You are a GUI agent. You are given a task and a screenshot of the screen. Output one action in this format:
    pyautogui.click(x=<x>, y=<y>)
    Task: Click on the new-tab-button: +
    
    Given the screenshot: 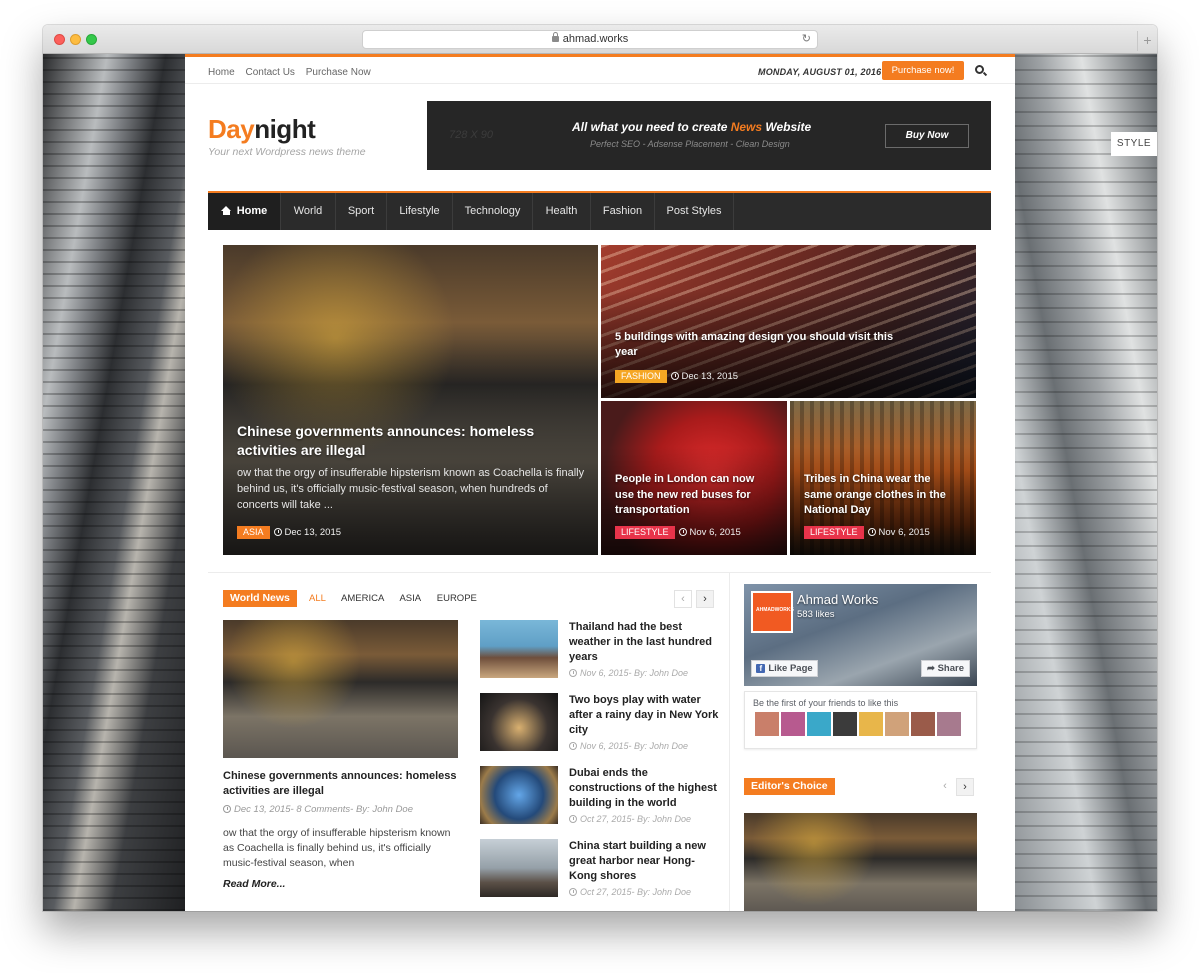 What is the action you would take?
    pyautogui.click(x=1147, y=41)
    